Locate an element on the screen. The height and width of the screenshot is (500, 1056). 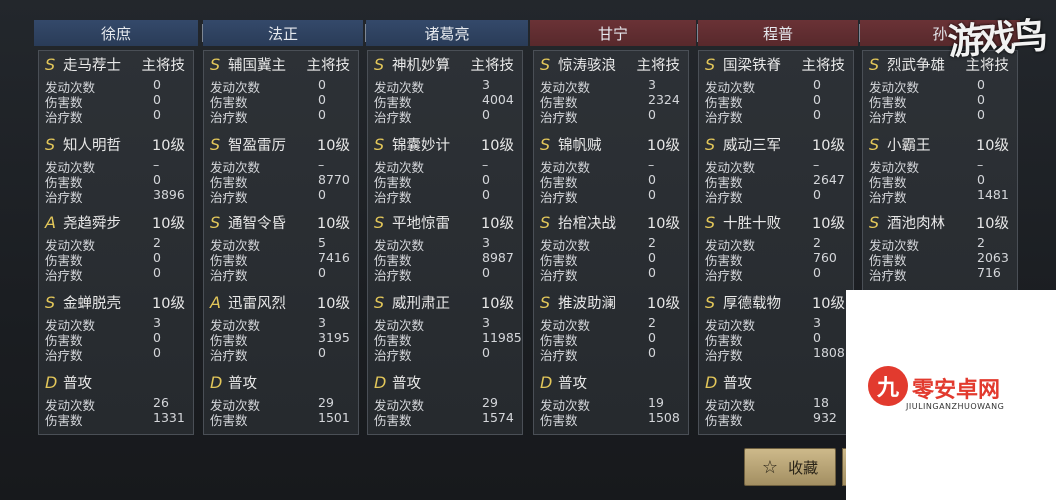
skill-grade: D is located at coordinates (51, 382).